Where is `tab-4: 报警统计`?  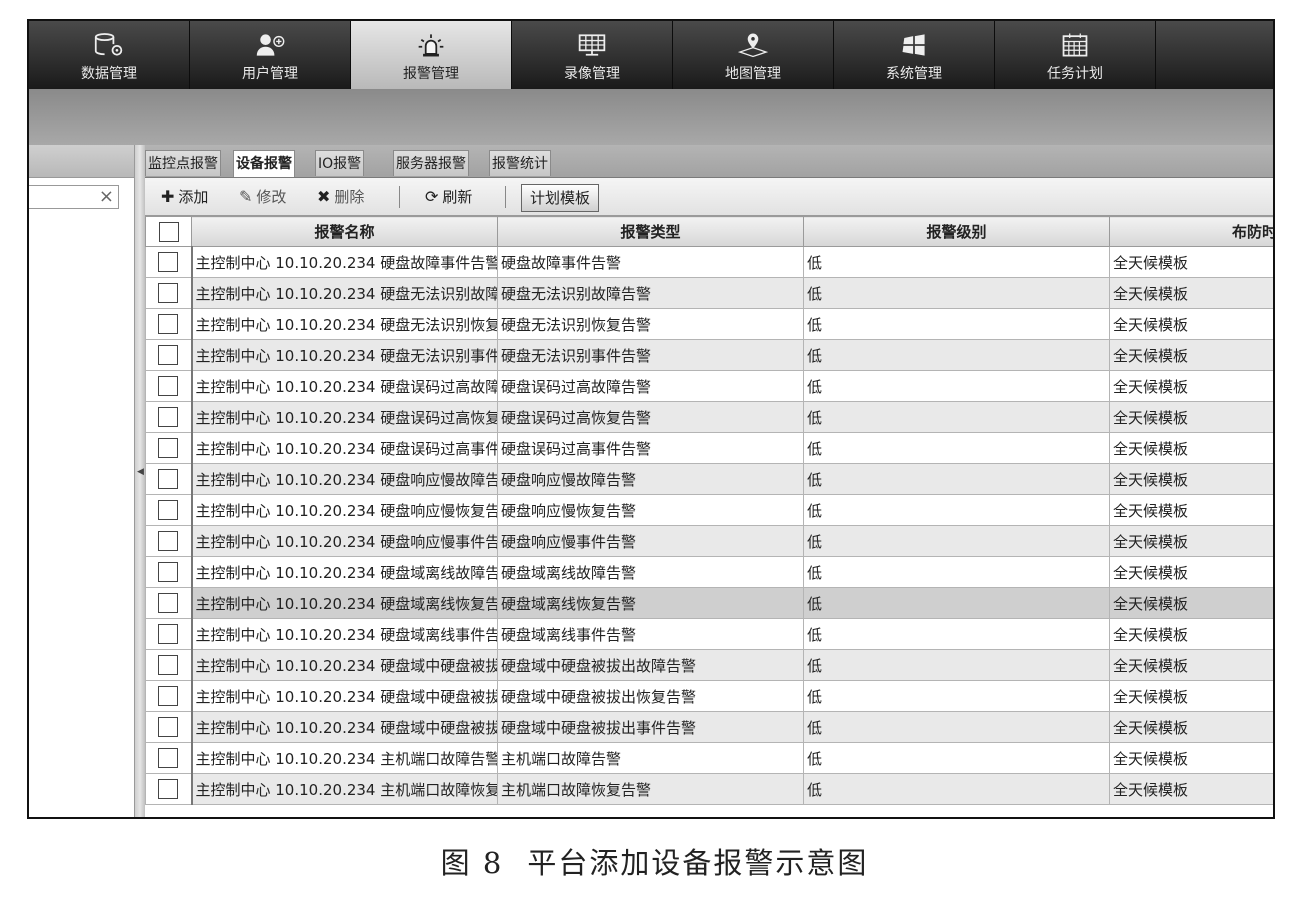 tab-4: 报警统计 is located at coordinates (520, 163).